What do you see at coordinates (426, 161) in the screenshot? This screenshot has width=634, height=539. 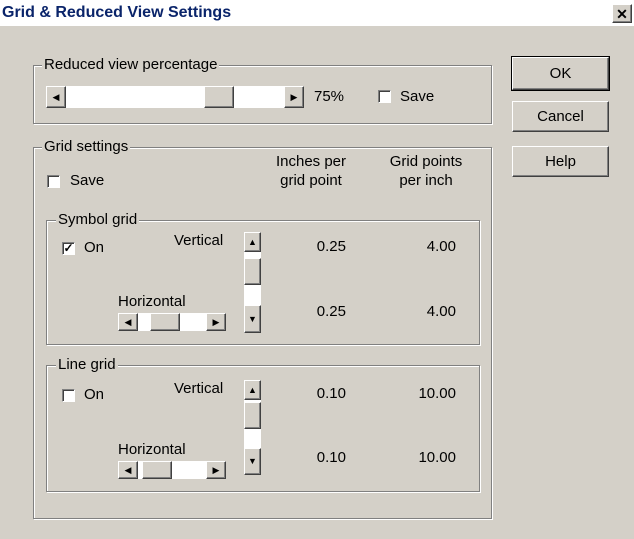 I see `column-header-points-line1: Grid points` at bounding box center [426, 161].